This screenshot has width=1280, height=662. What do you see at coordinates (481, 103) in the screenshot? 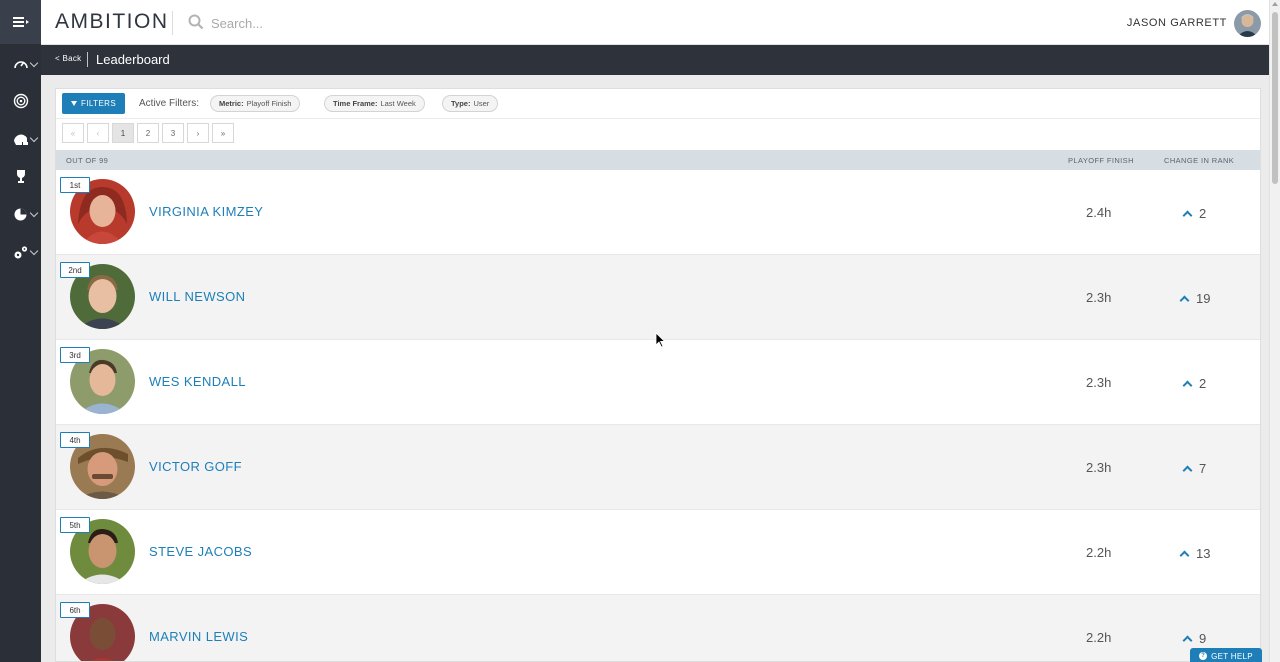
I see `chip-value: User` at bounding box center [481, 103].